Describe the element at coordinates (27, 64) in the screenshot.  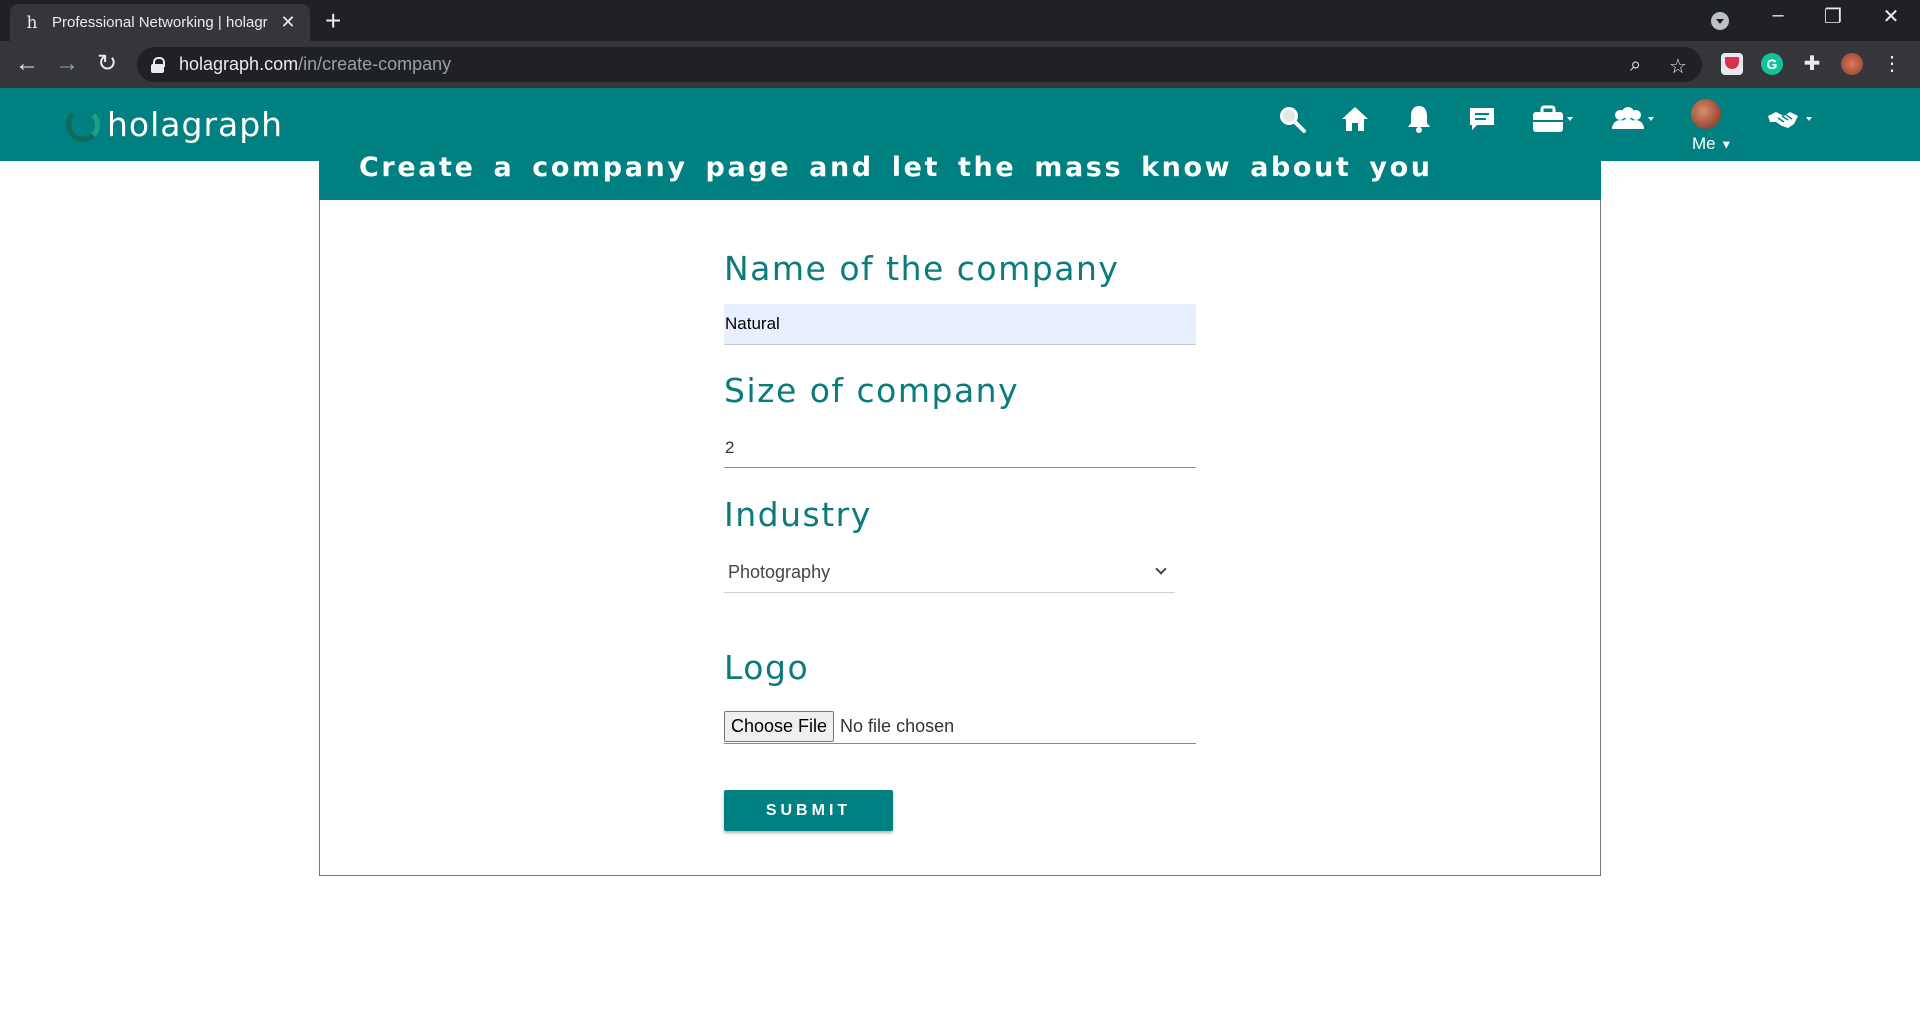
I see `back-icon: ←` at that location.